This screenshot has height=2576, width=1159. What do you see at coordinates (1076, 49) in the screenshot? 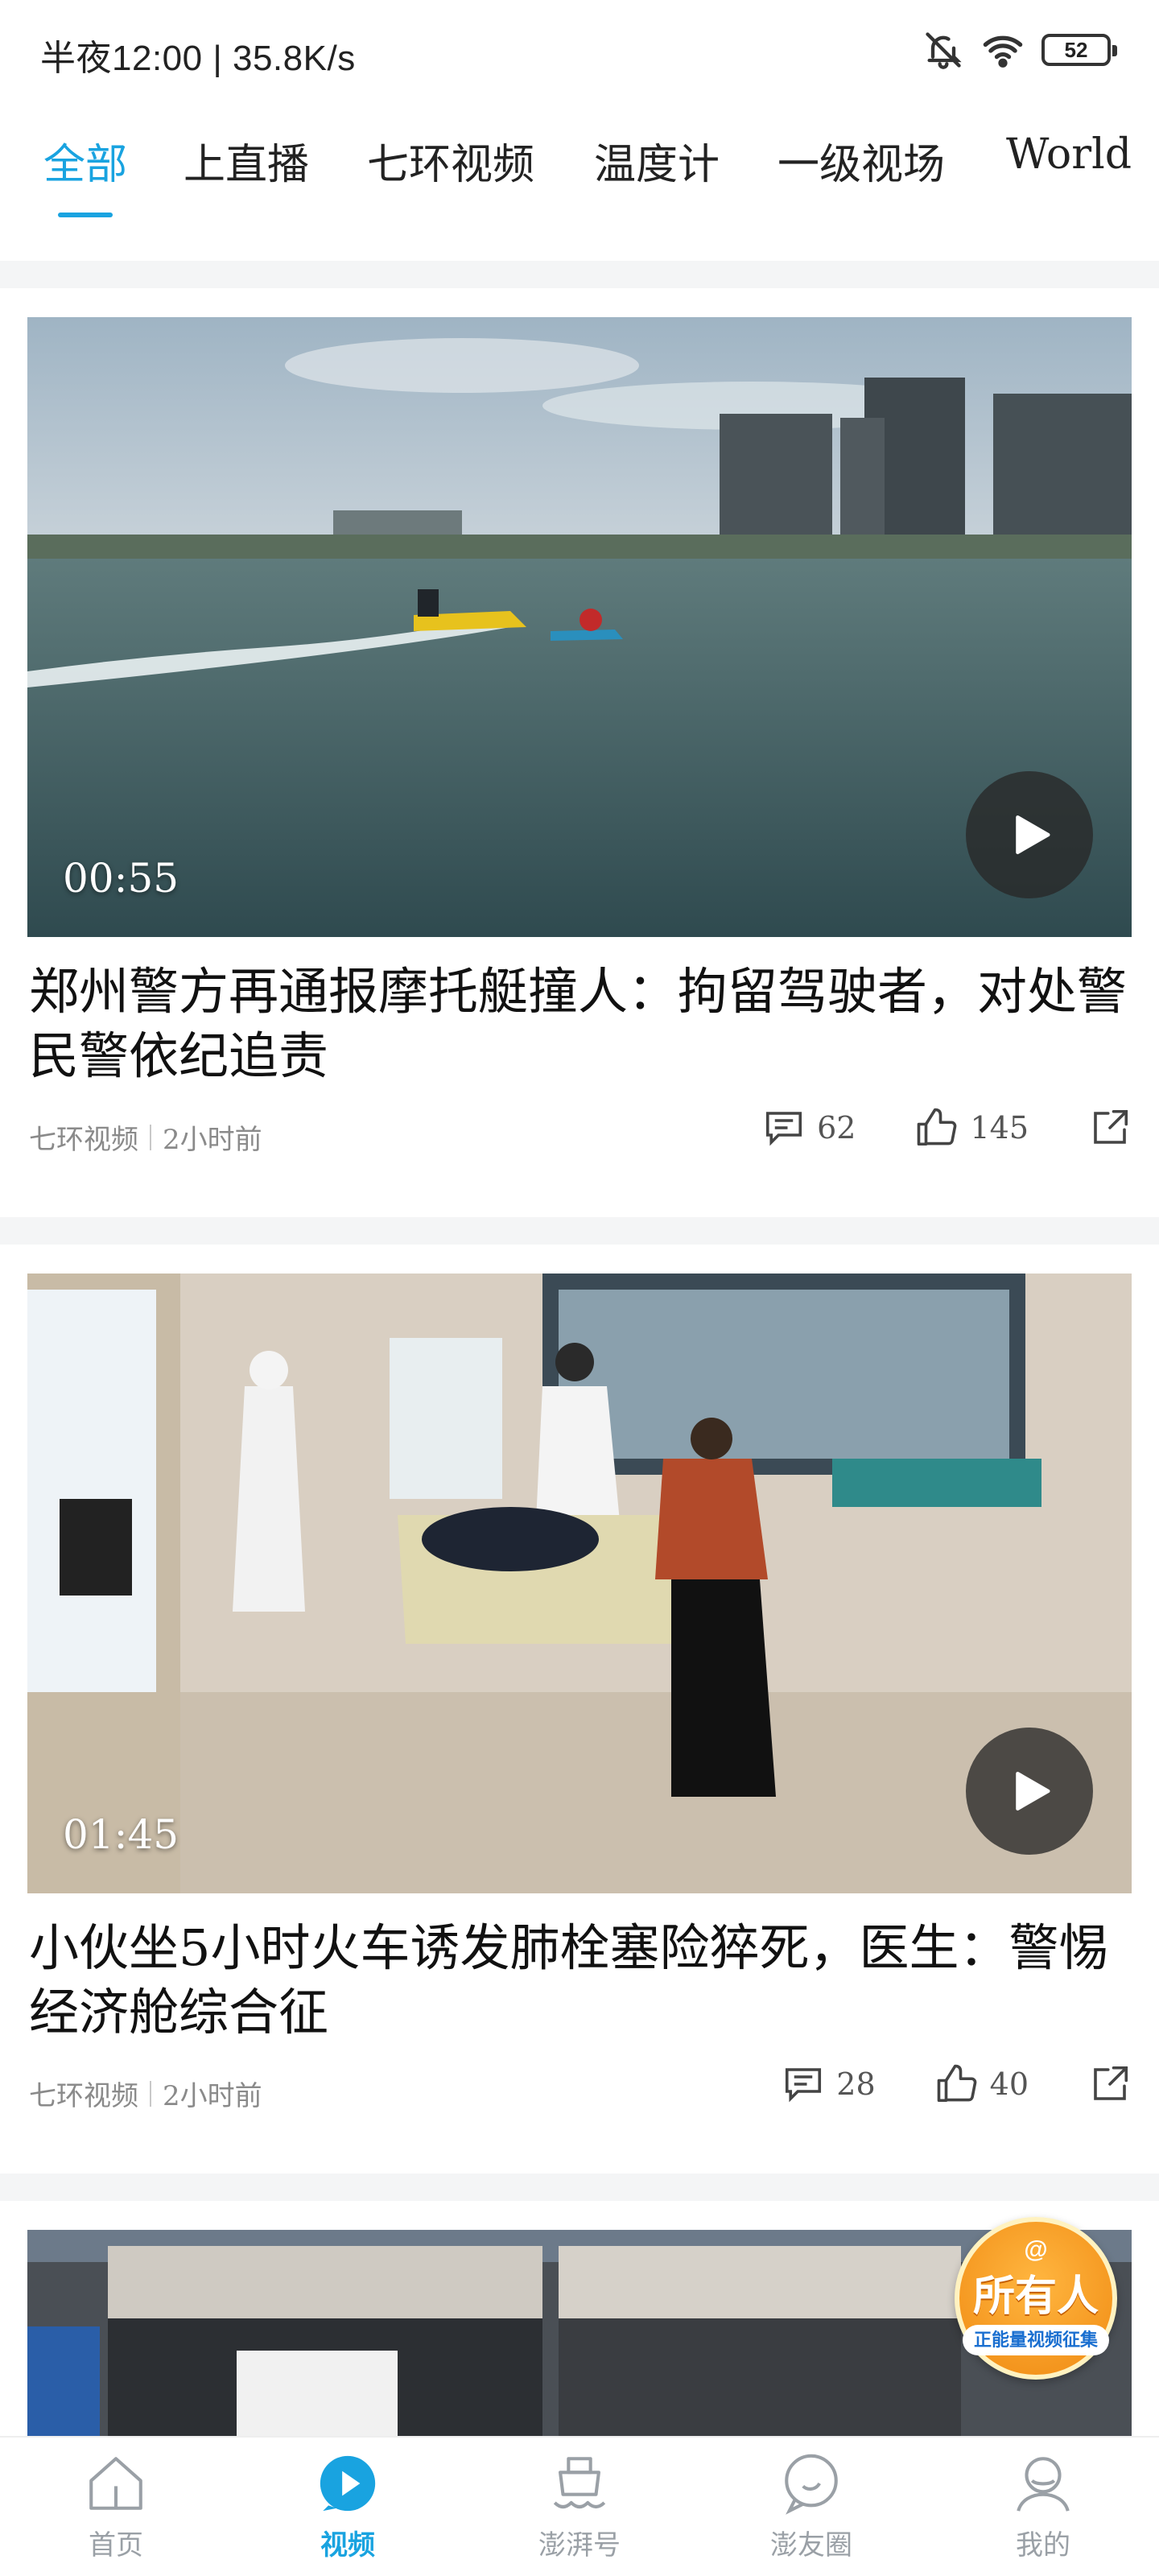
I see `battery-level: 52` at bounding box center [1076, 49].